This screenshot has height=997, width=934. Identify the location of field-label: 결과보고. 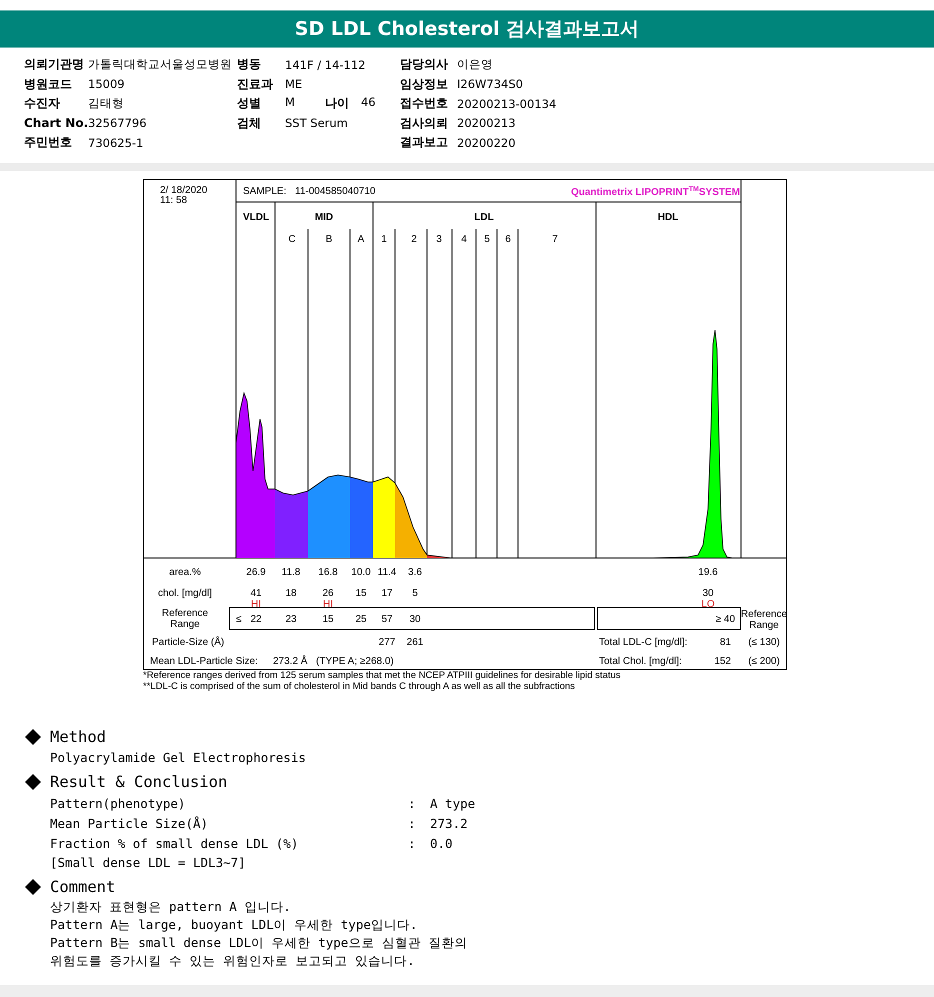
(424, 143).